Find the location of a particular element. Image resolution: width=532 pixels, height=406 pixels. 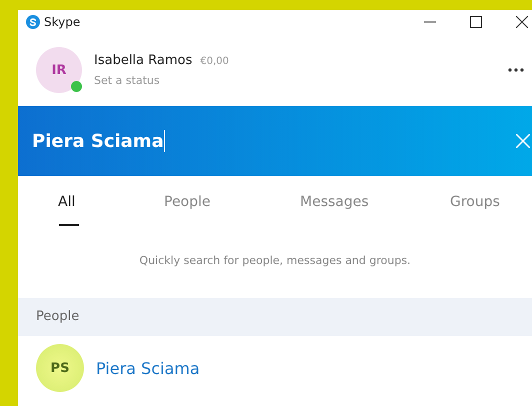

close-icon is located at coordinates (522, 22).